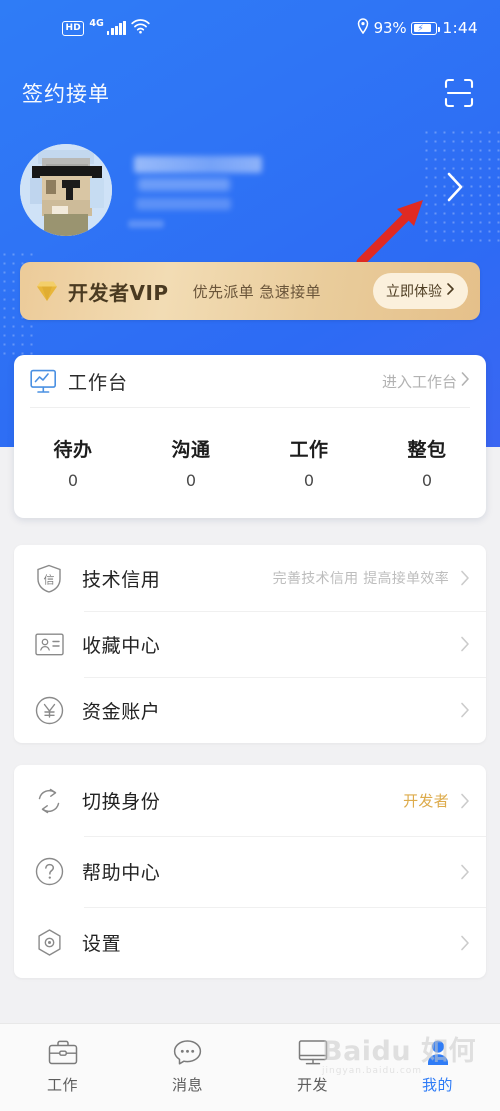 This screenshot has height=1111, width=500. What do you see at coordinates (459, 93) in the screenshot?
I see `scan-qr-icon` at bounding box center [459, 93].